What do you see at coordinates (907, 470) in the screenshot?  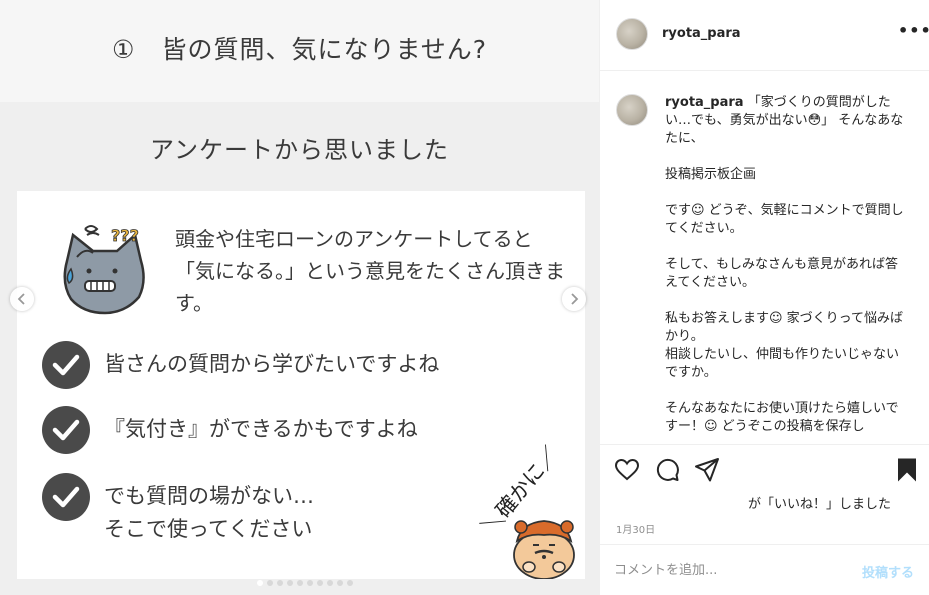 I see `bookmark-icon` at bounding box center [907, 470].